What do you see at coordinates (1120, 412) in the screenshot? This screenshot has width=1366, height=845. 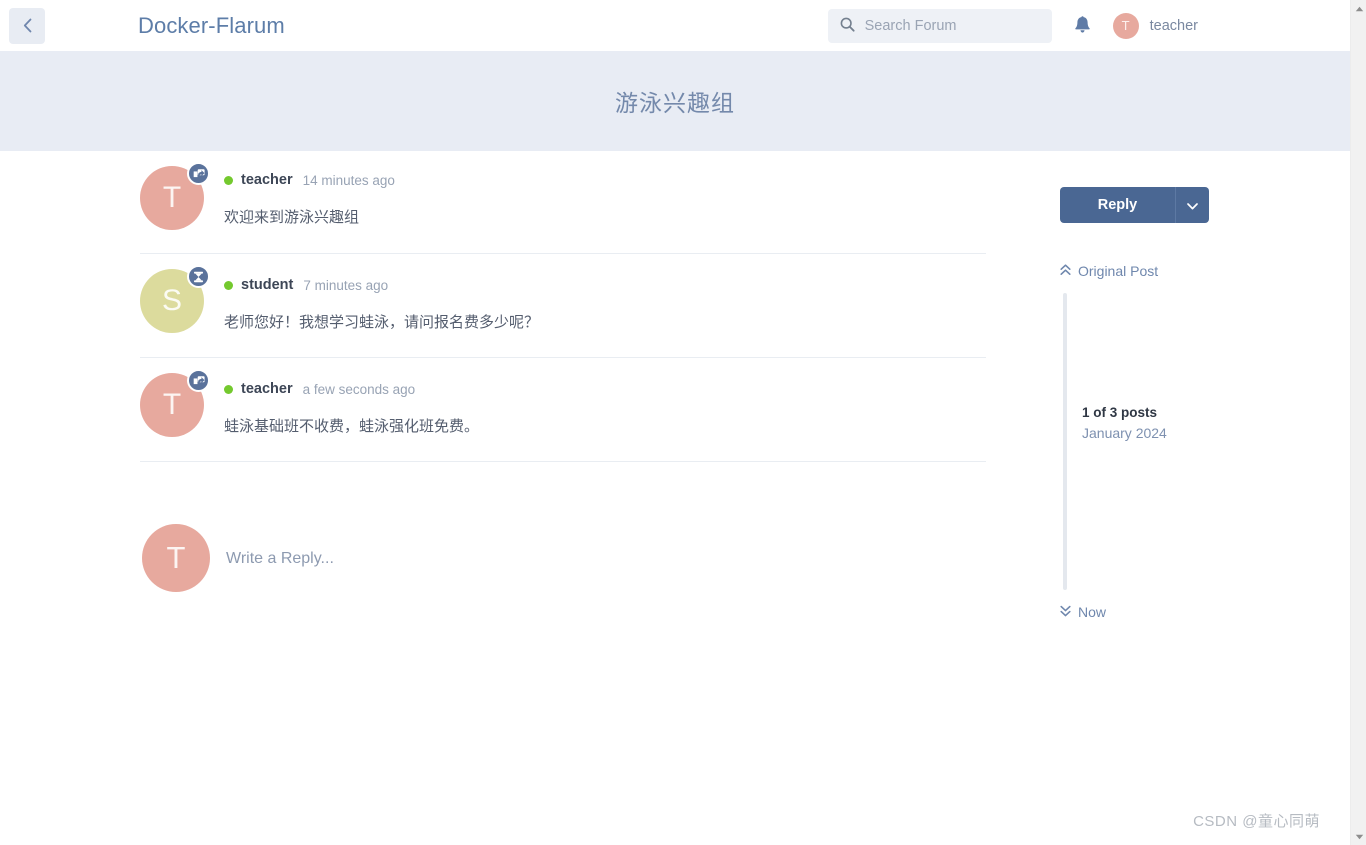 I see `scrubber-count: 1 of 3 posts` at bounding box center [1120, 412].